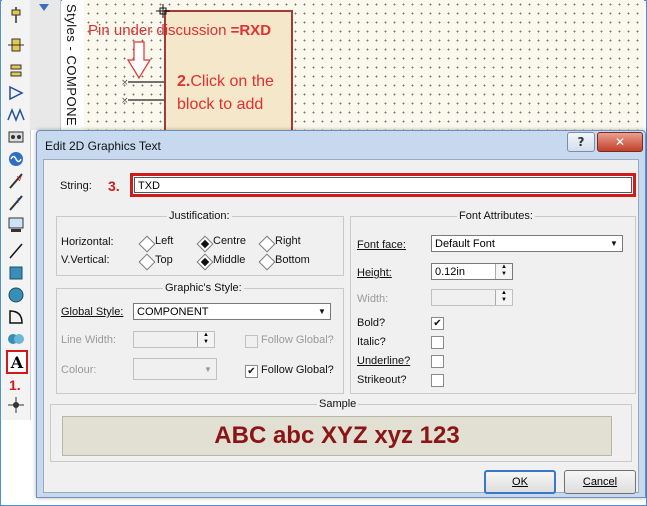 The height and width of the screenshot is (506, 647). Describe the element at coordinates (16, 295) in the screenshot. I see `circle-icon` at that location.